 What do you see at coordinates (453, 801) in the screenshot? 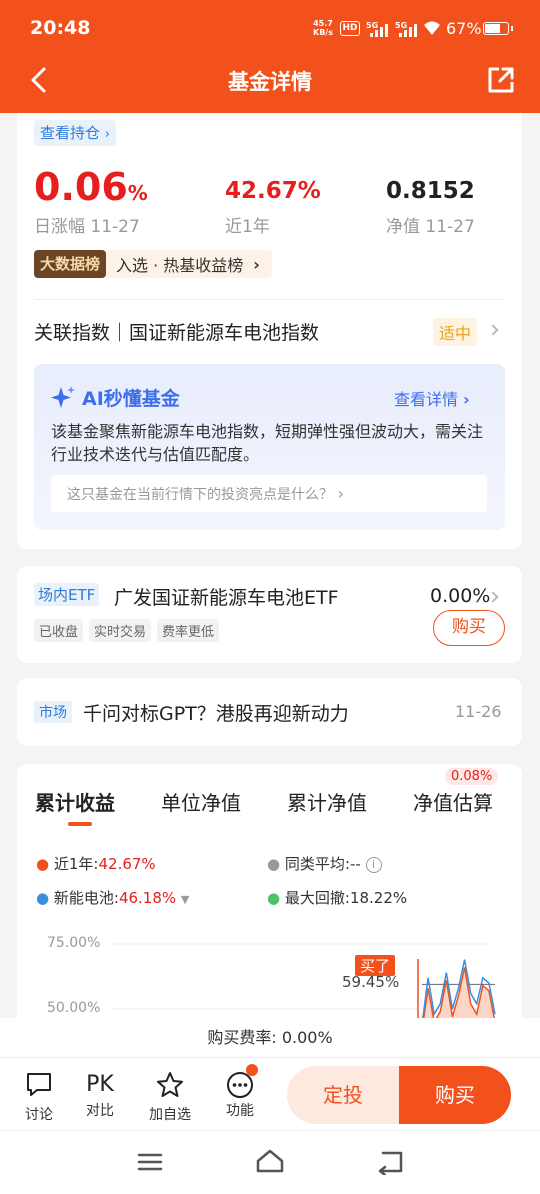
I see `tab-nav-estimate: 净值估算` at bounding box center [453, 801].